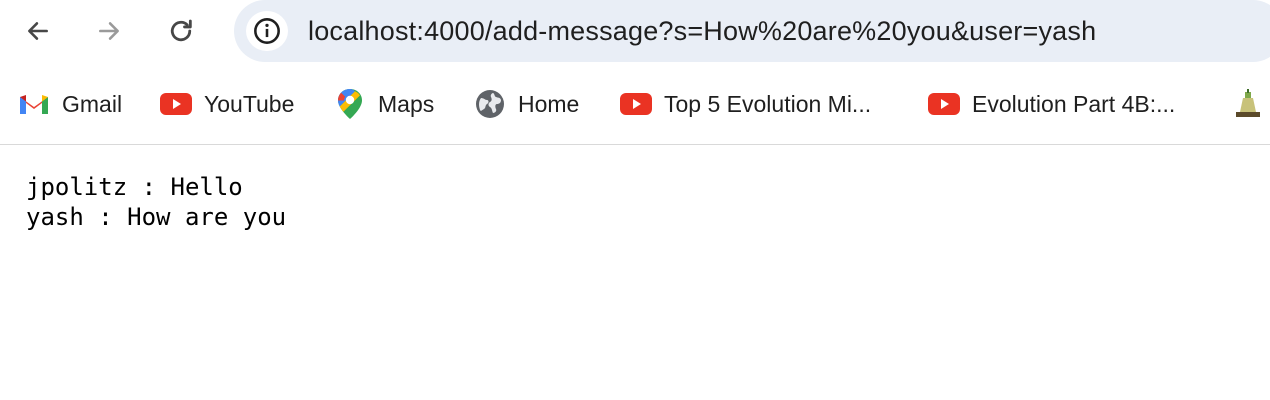  I want to click on info-icon, so click(267, 31).